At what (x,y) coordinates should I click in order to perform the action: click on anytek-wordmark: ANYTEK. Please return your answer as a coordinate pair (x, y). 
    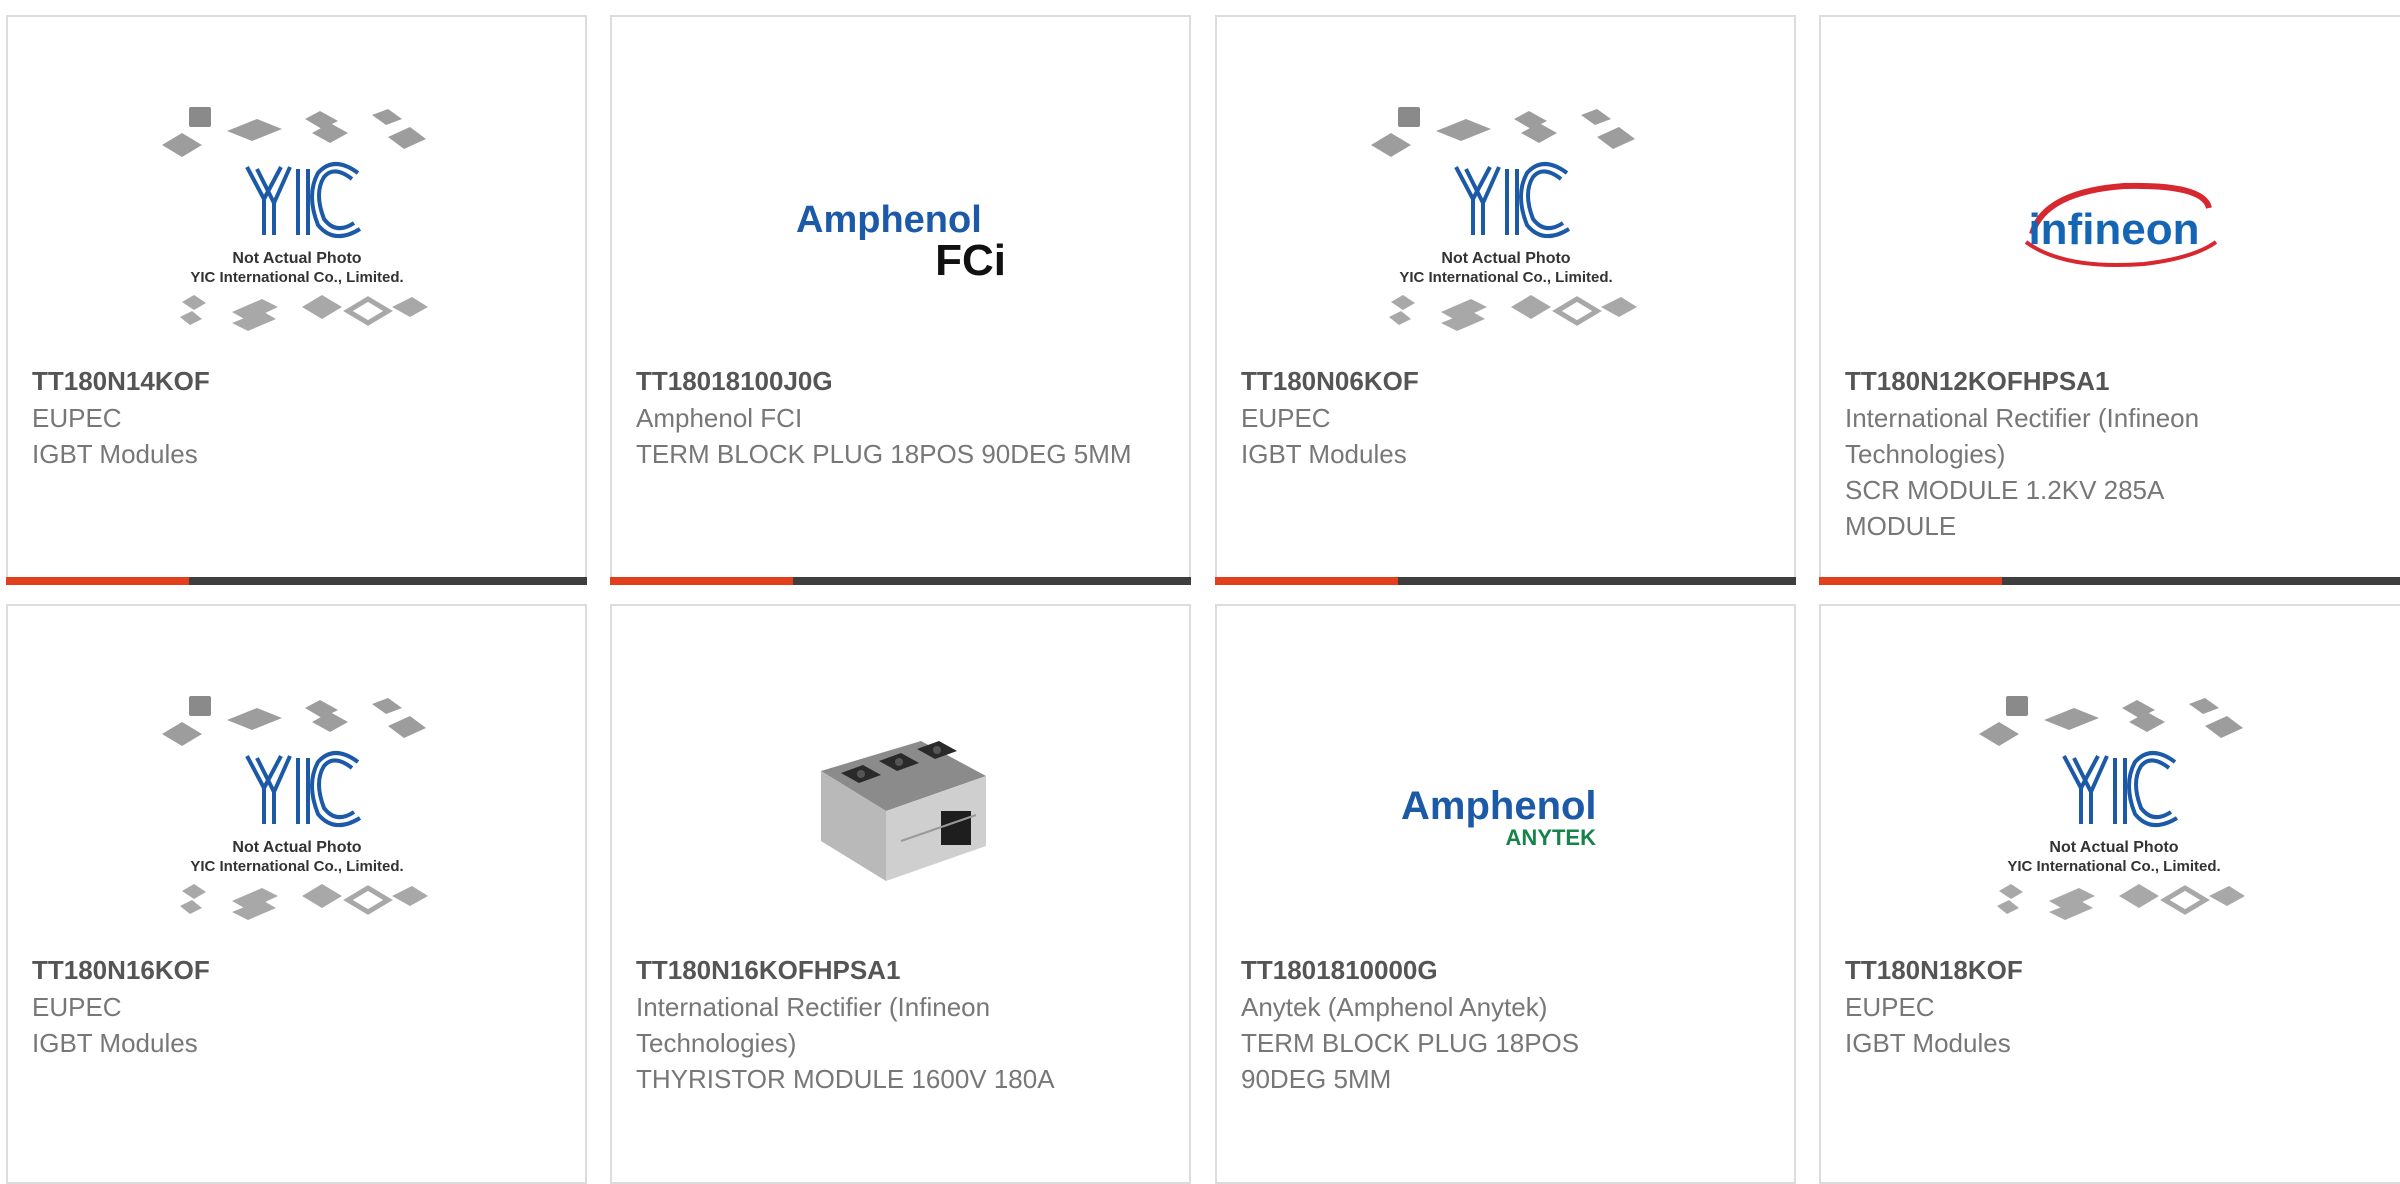
    Looking at the image, I should click on (1550, 837).